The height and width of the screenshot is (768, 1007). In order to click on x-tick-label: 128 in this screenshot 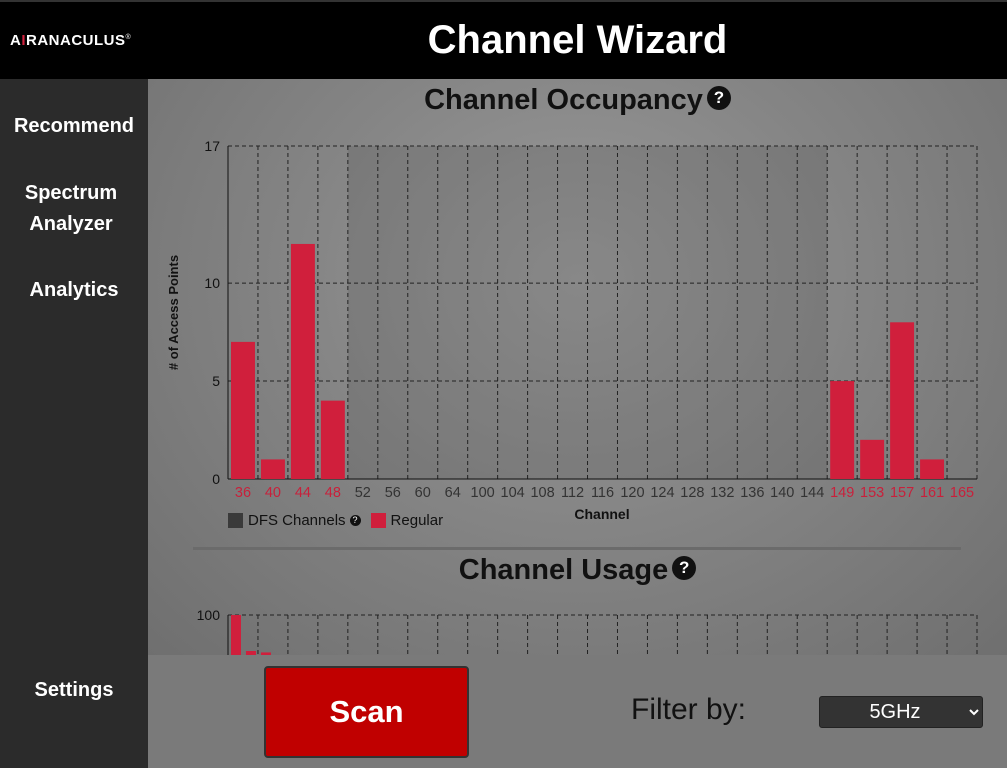, I will do `click(692, 493)`.